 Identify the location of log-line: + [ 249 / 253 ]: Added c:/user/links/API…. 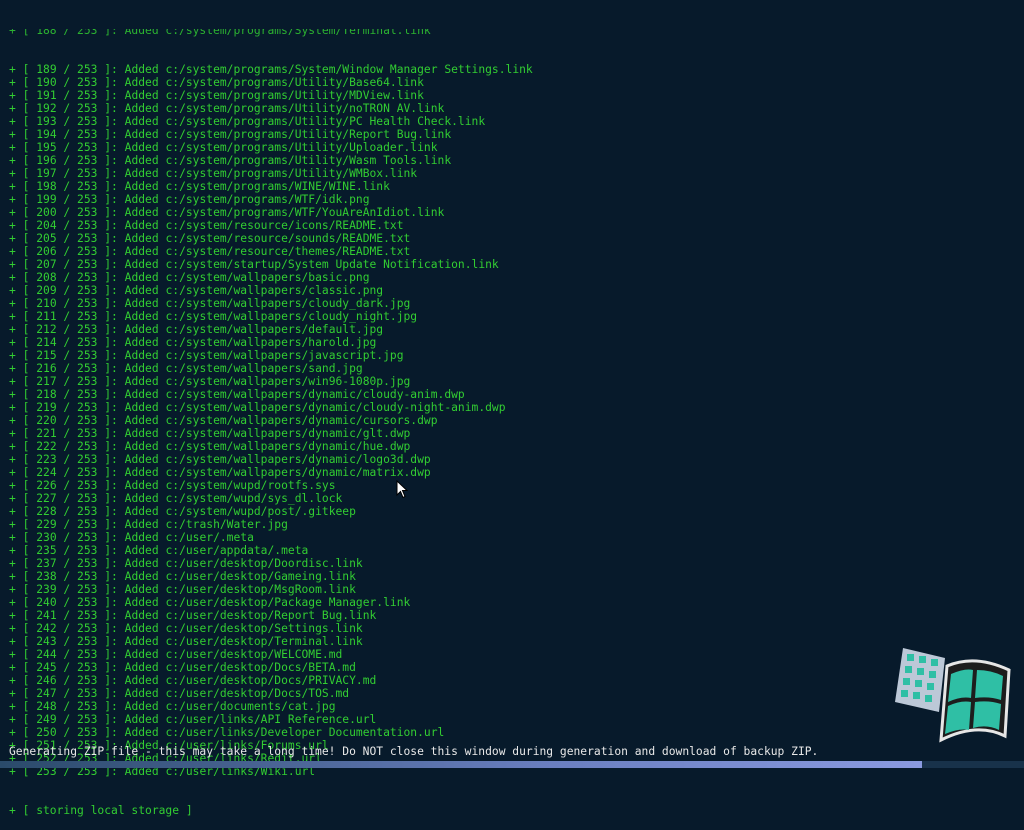
(516, 719).